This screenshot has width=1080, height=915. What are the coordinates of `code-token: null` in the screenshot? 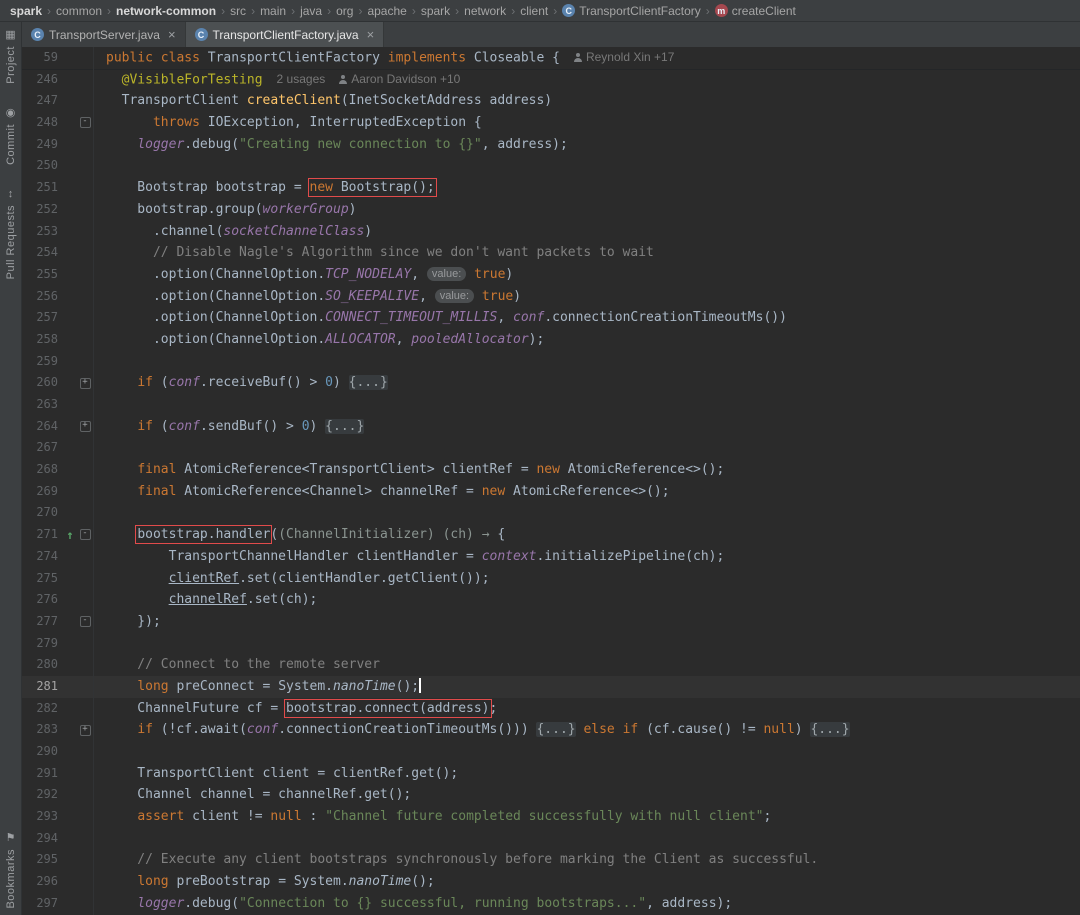 It's located at (286, 817).